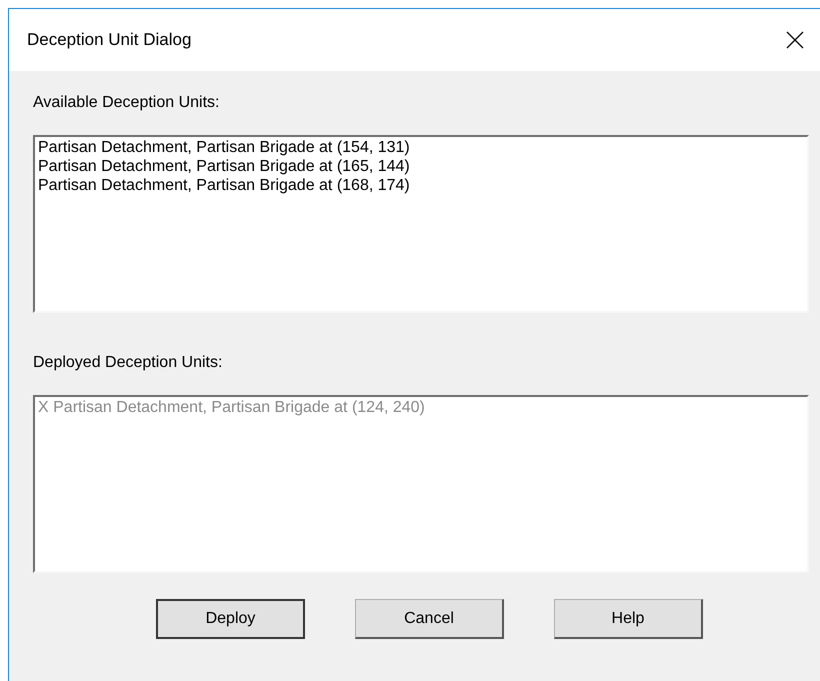  What do you see at coordinates (126, 103) in the screenshot?
I see `list-label: Available Deception Units:` at bounding box center [126, 103].